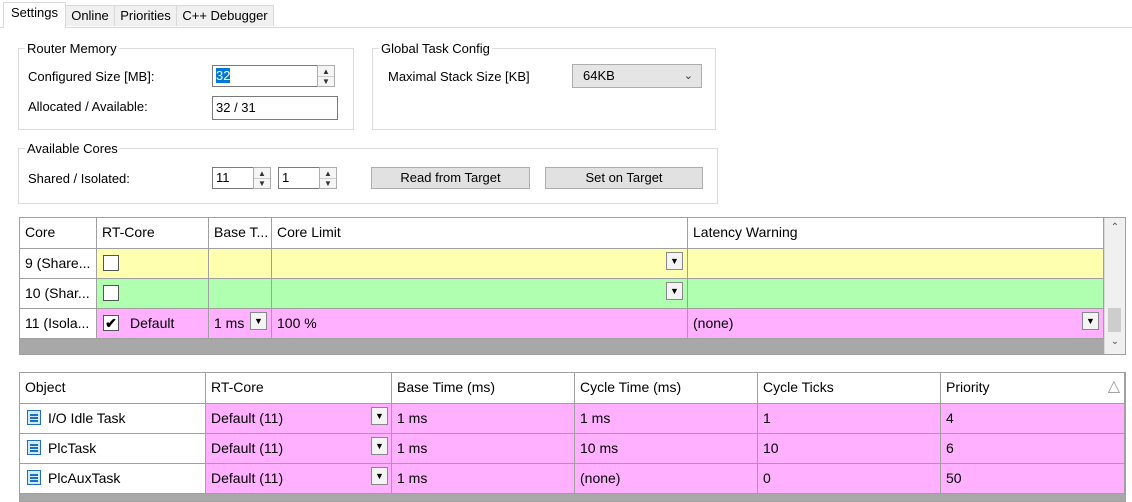 Image resolution: width=1132 pixels, height=502 pixels. I want to click on task-cycle-ticks-cell: 10, so click(849, 449).